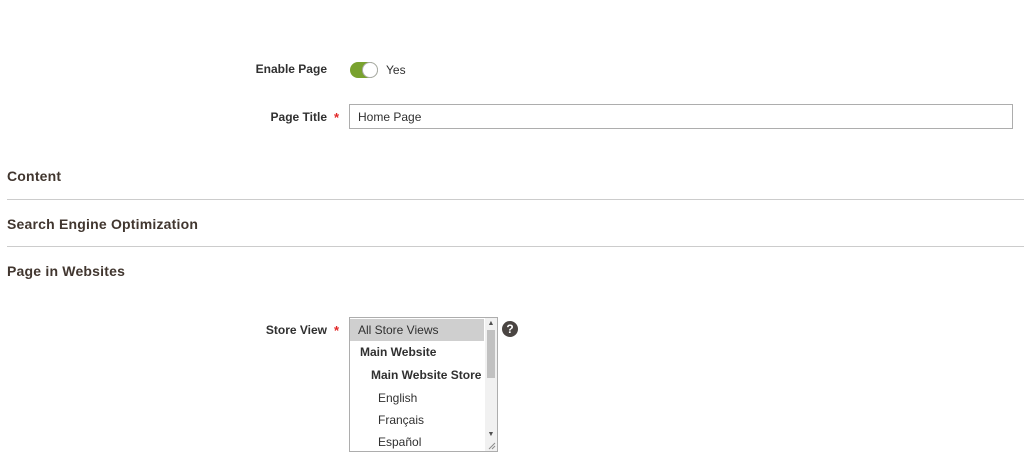  What do you see at coordinates (491, 435) in the screenshot?
I see `scroll-down-arrow-icon: ▼` at bounding box center [491, 435].